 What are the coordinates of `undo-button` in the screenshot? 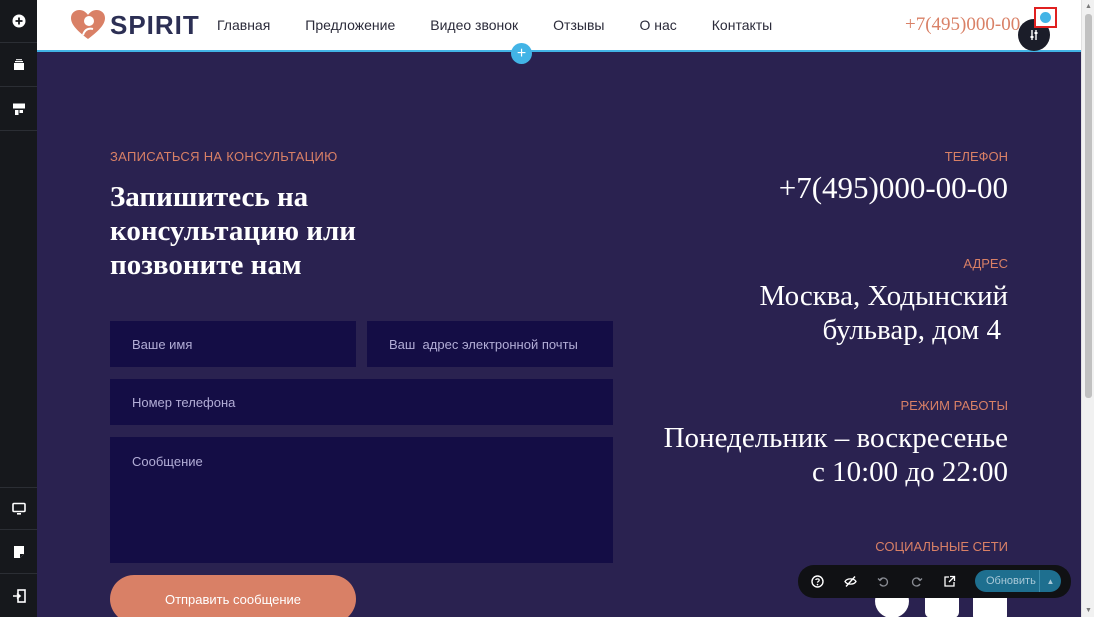 It's located at (883, 582).